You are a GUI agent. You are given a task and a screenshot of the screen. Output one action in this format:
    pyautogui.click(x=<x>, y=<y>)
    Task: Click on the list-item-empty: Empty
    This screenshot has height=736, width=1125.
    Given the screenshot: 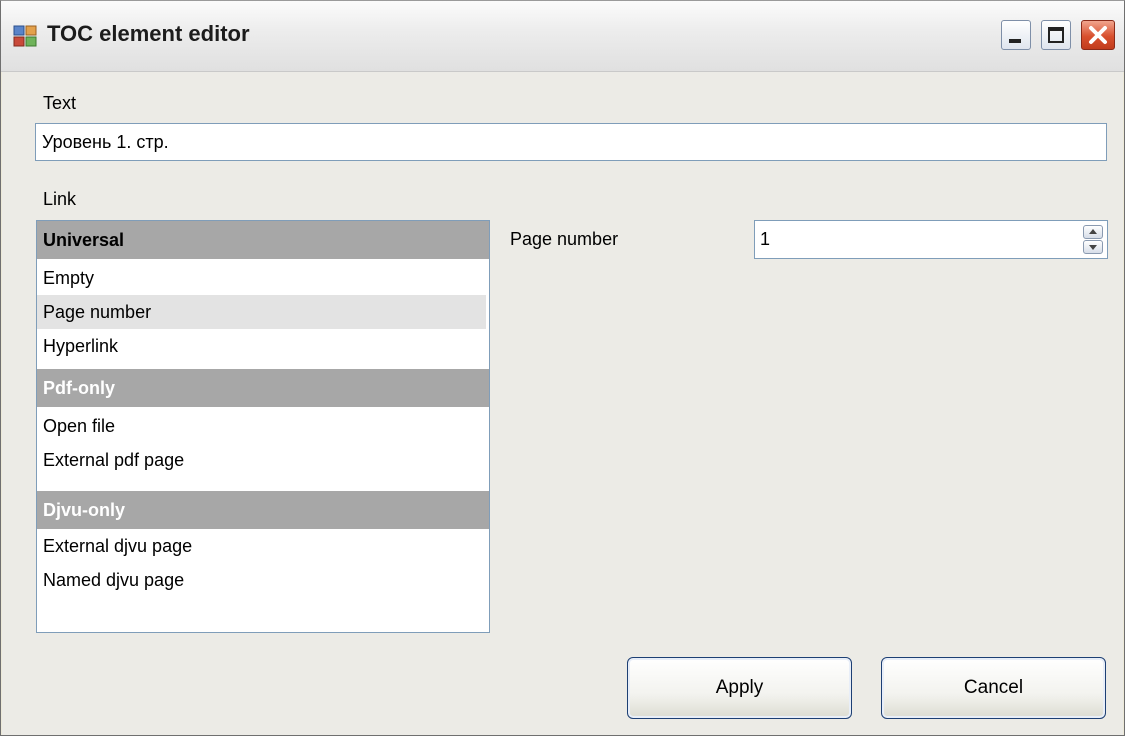 What is the action you would take?
    pyautogui.click(x=261, y=278)
    